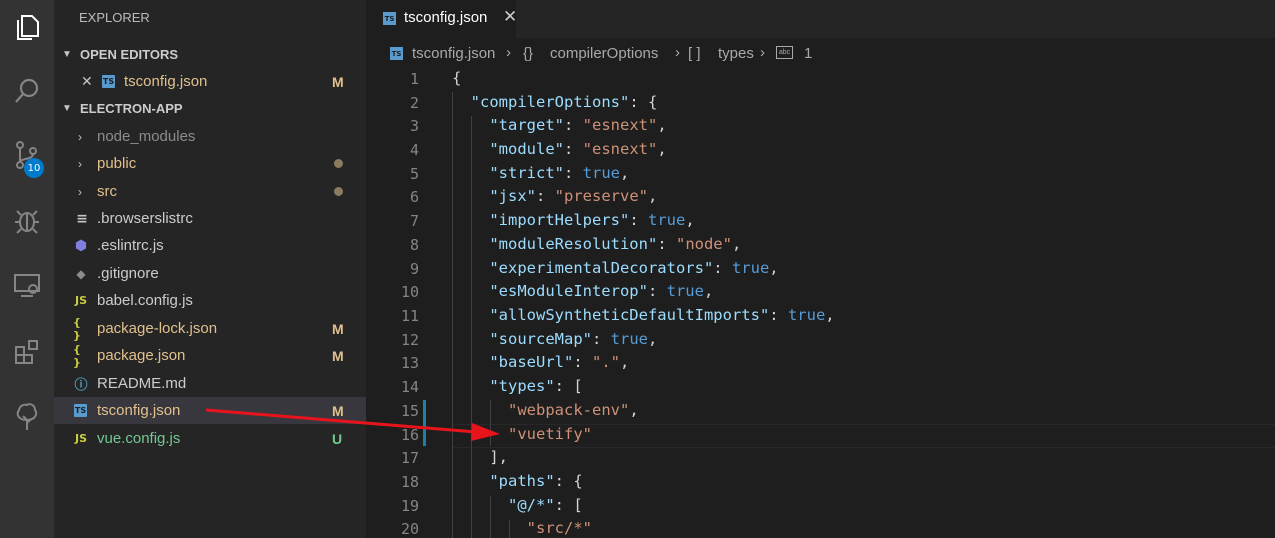 The image size is (1275, 538). Describe the element at coordinates (485, 432) in the screenshot. I see `arrow-head` at that location.